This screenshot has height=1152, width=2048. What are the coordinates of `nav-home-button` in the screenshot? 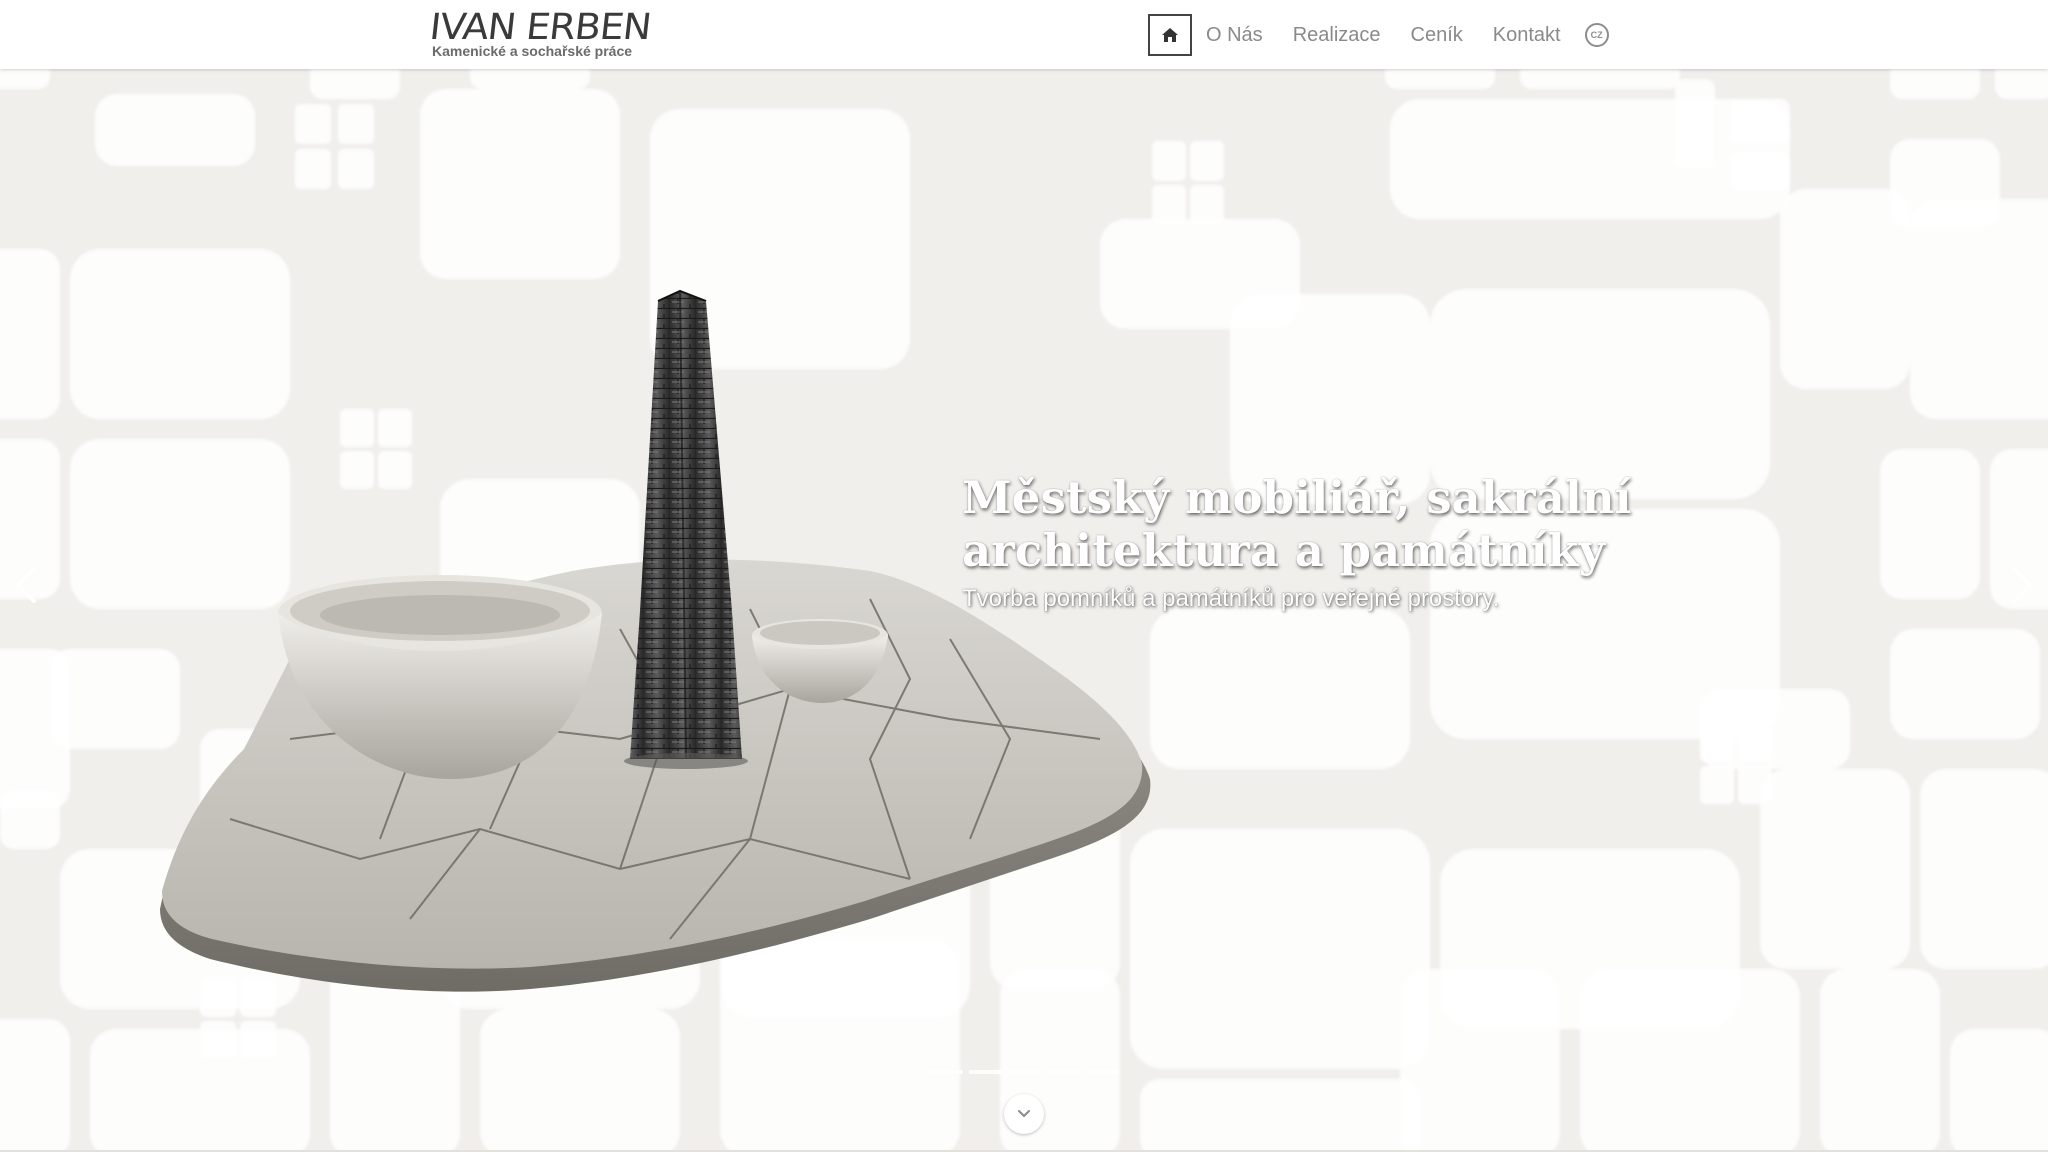 It's located at (1170, 35).